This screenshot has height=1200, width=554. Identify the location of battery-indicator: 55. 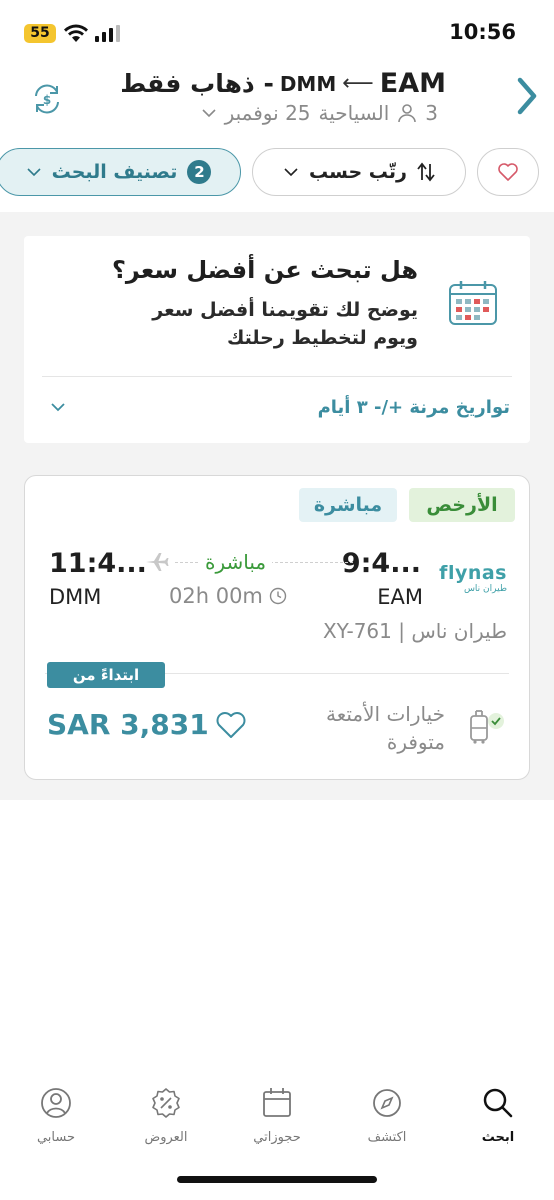
(40, 33).